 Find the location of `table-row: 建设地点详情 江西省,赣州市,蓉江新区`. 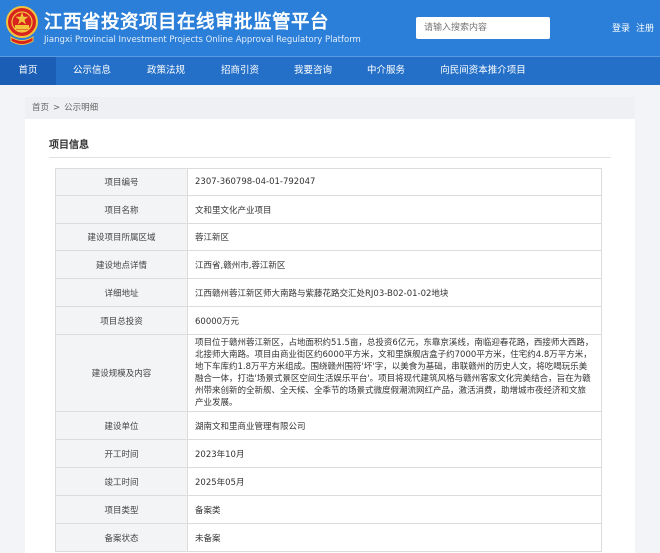

table-row: 建设地点详情 江西省,赣州市,蓉江新区 is located at coordinates (328, 264).